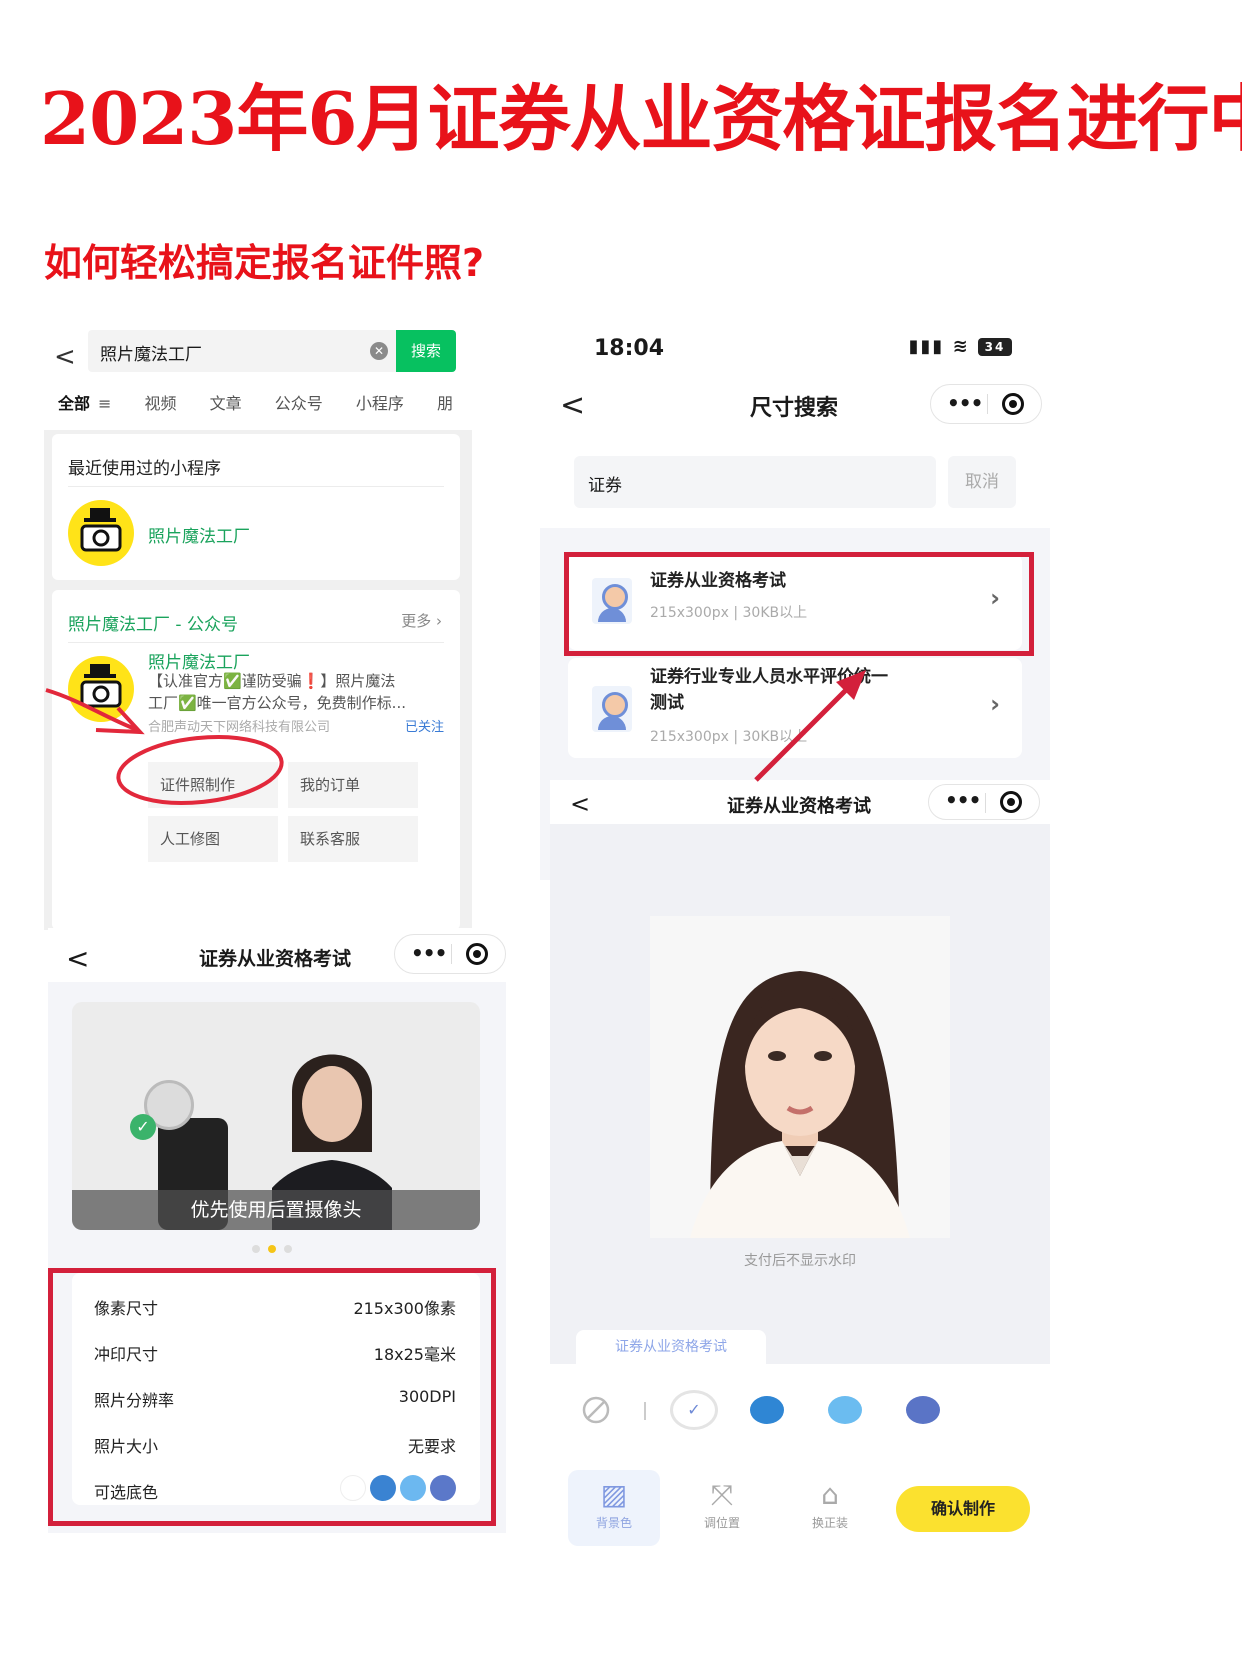 This screenshot has width=1242, height=1660. What do you see at coordinates (671, 1347) in the screenshot?
I see `spec-tag: 证券从业资格考试` at bounding box center [671, 1347].